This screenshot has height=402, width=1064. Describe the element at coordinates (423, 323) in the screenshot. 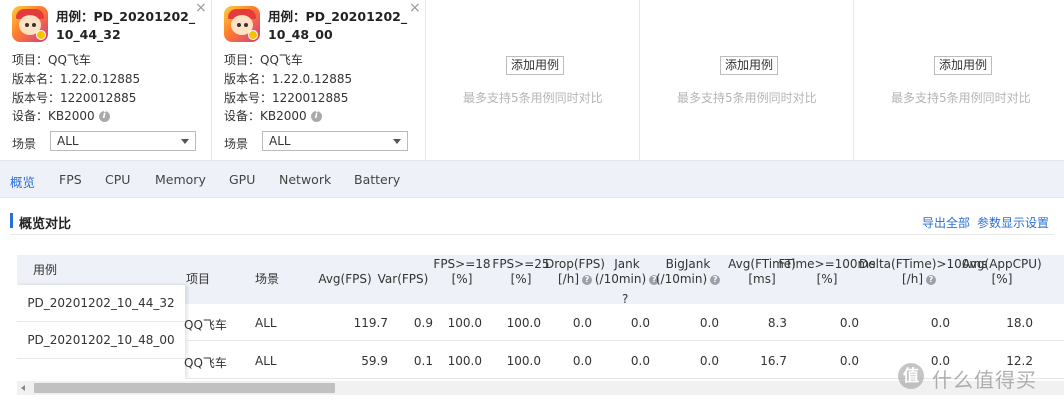

I see `table-cell: 0.9` at that location.